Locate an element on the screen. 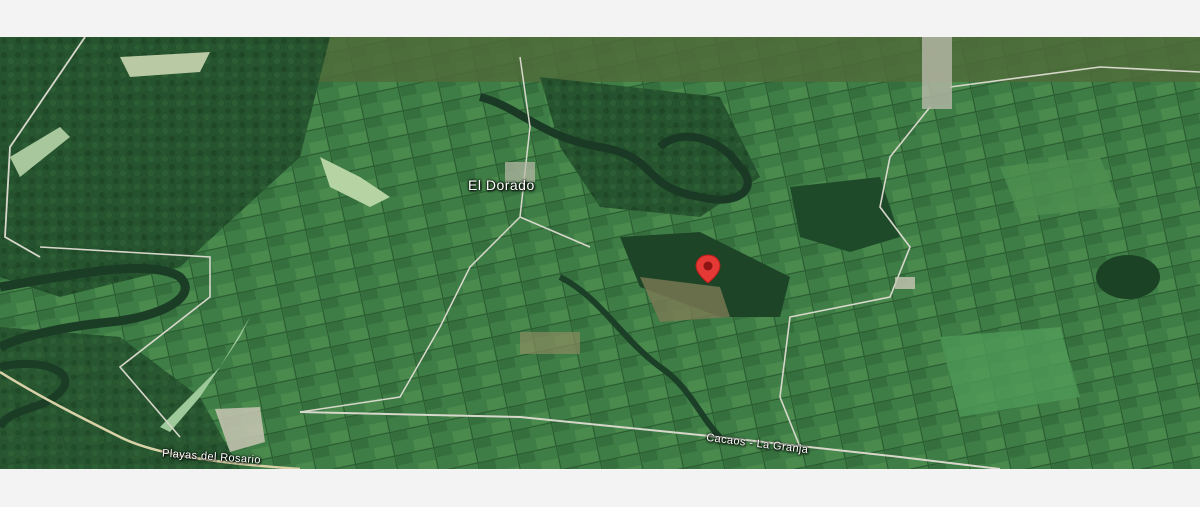  settlement-east is located at coordinates (905, 283).